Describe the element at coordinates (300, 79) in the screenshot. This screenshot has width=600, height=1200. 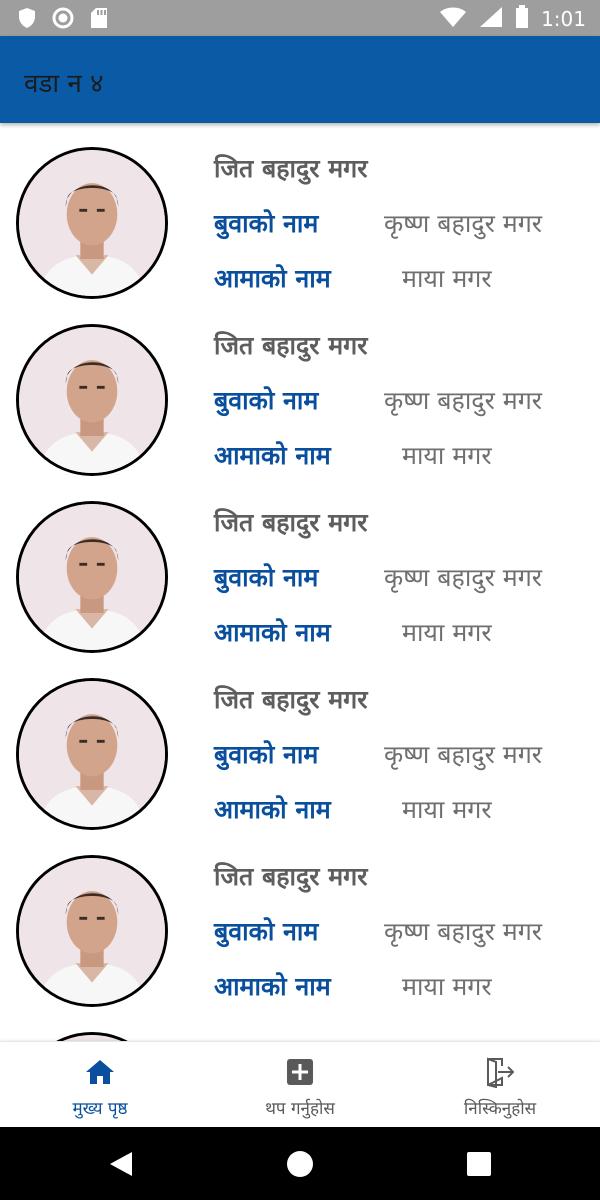
I see `app-bar: वडा न ४` at that location.